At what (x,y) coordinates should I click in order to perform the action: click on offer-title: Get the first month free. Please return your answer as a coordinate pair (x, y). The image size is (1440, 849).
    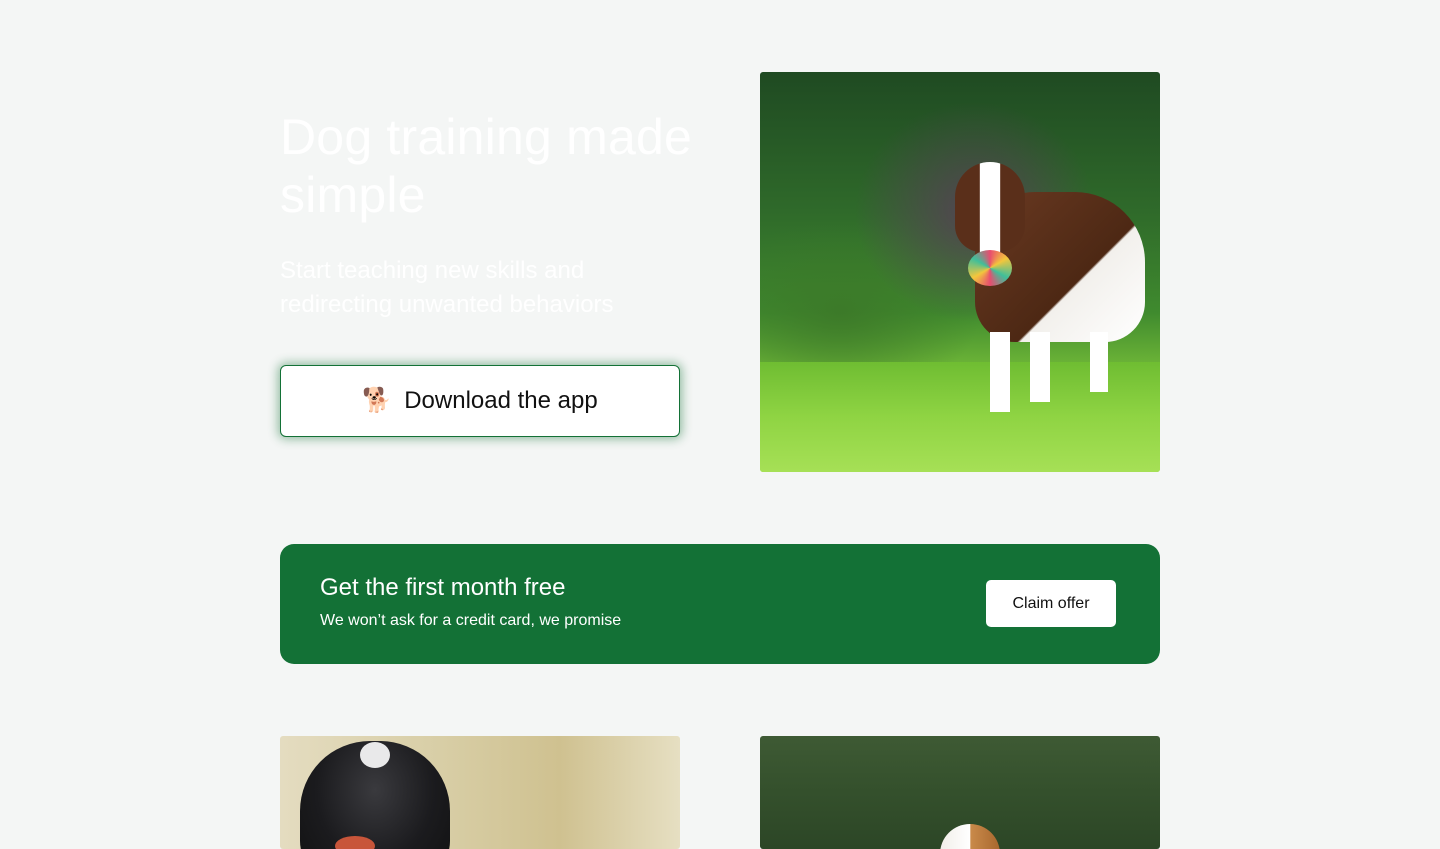
    Looking at the image, I should click on (443, 587).